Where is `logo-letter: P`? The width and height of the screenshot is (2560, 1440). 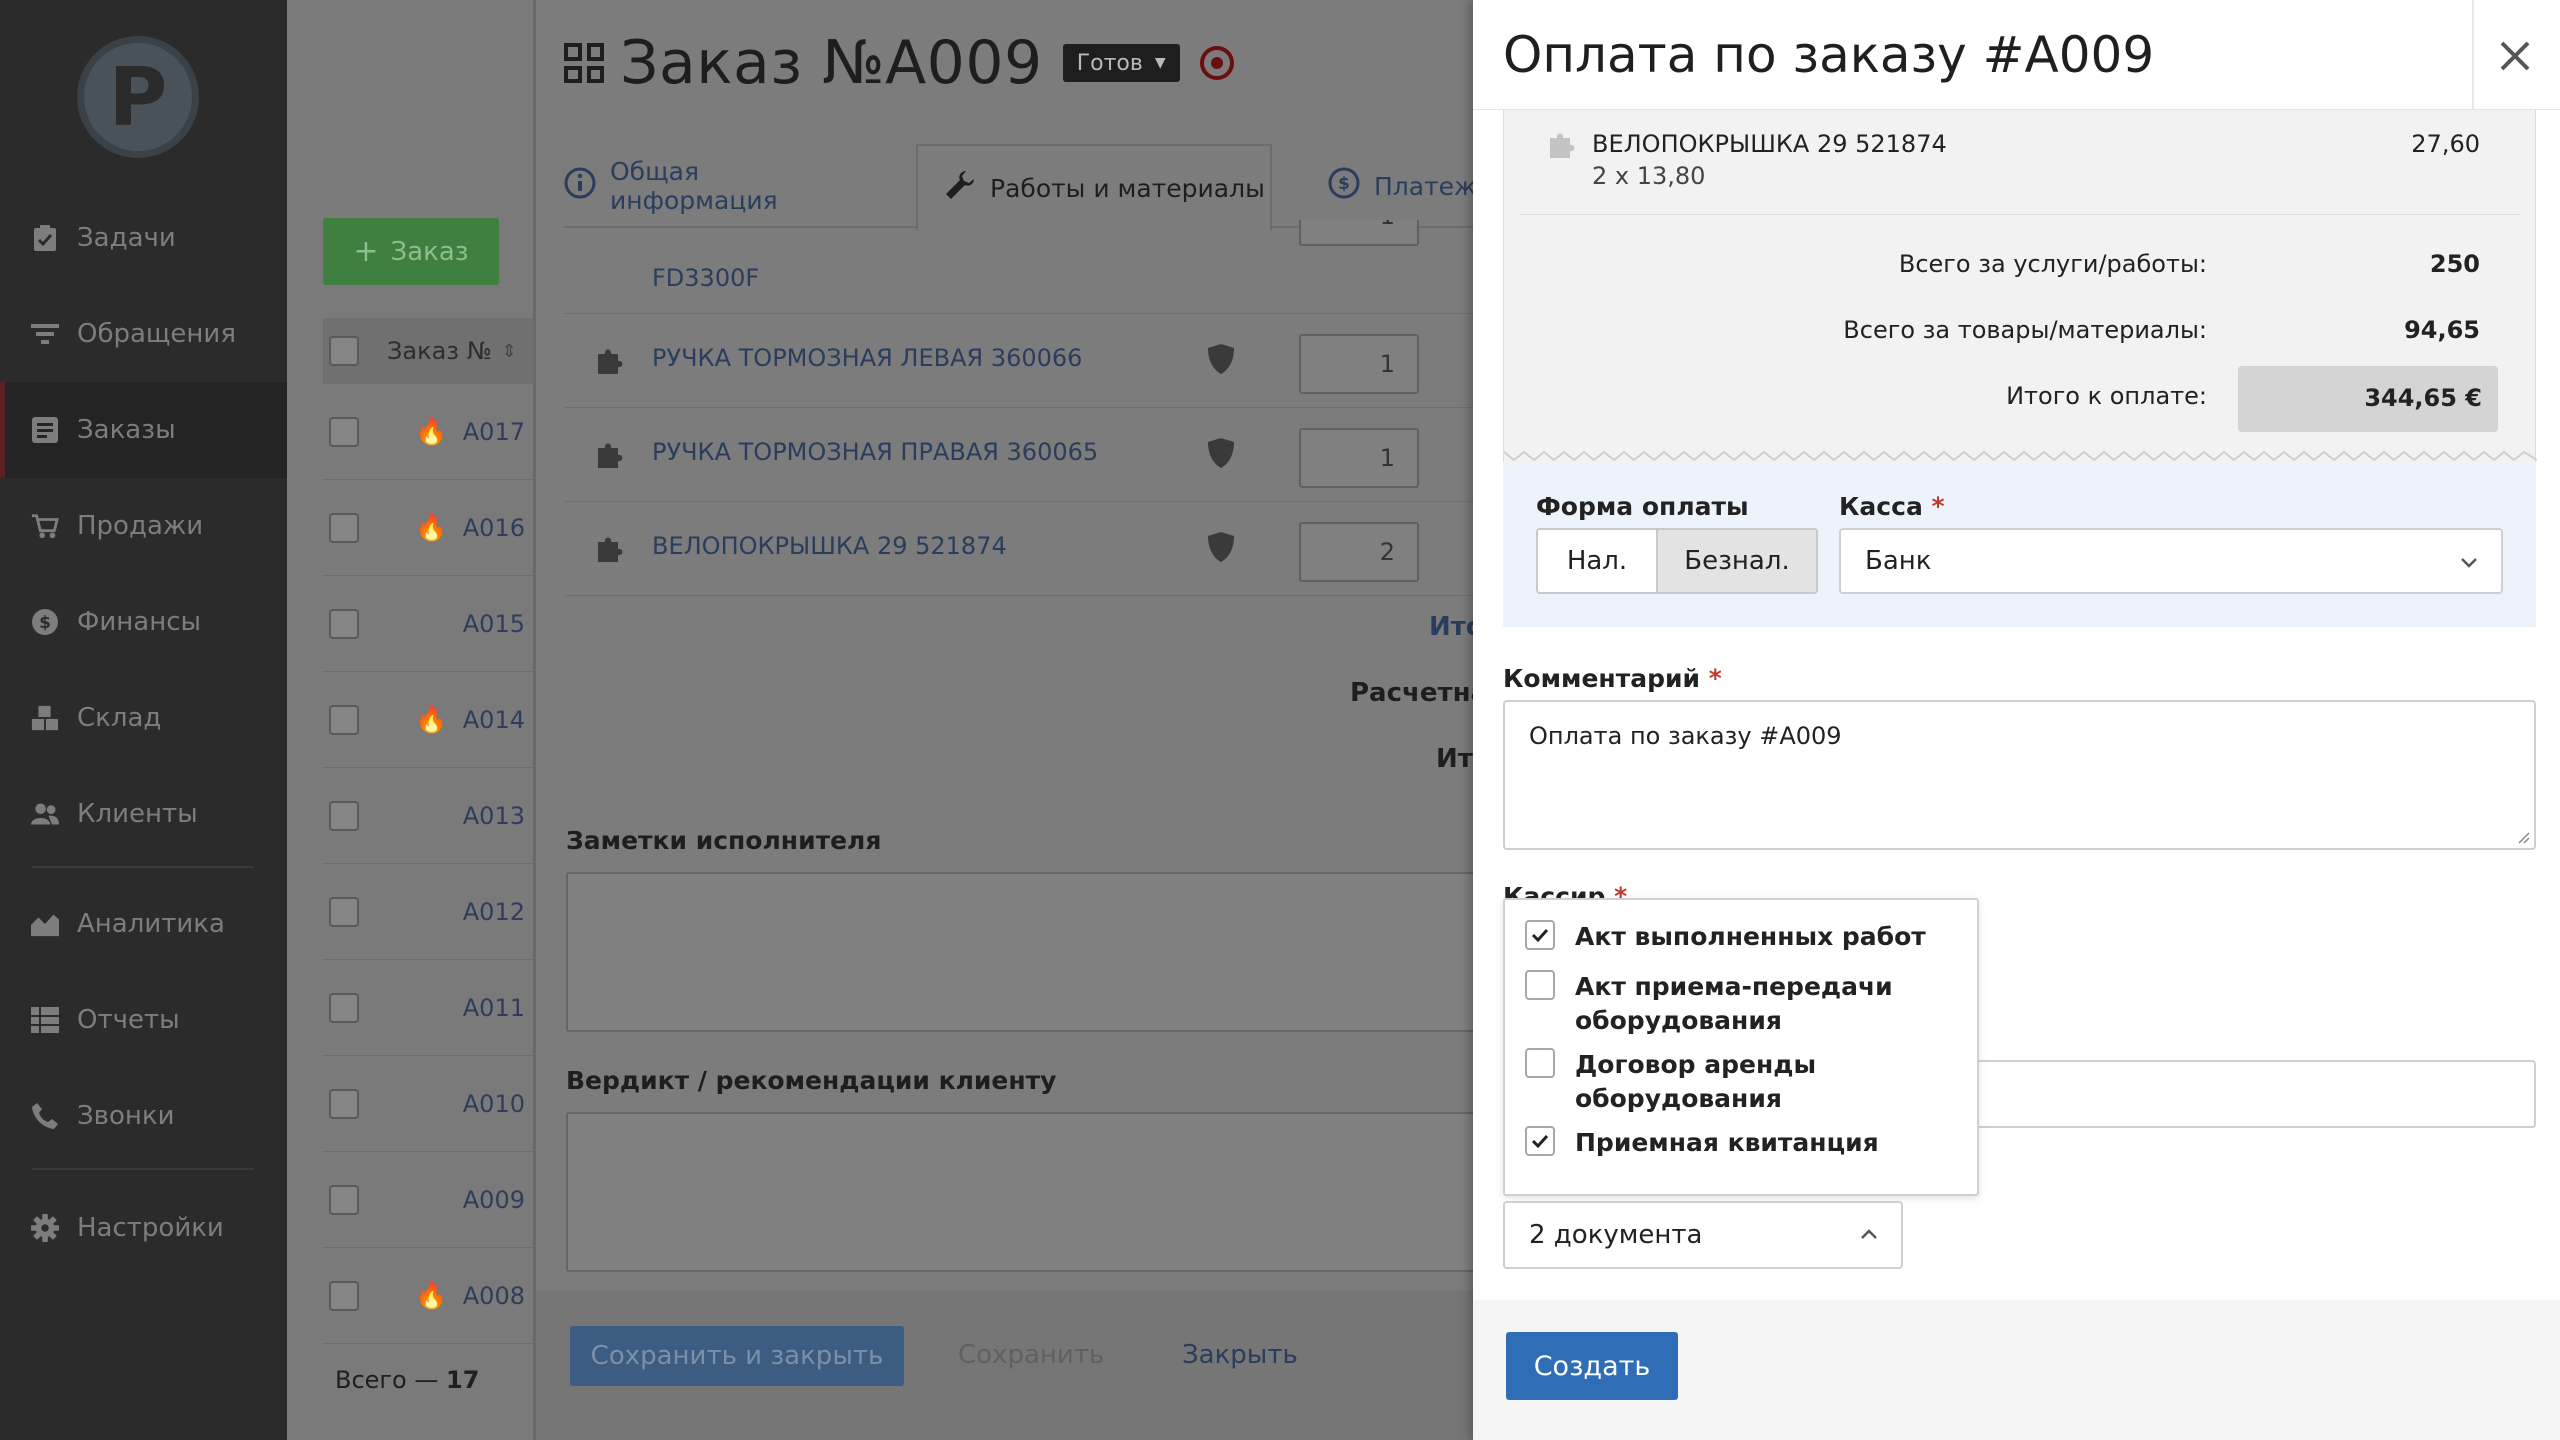 logo-letter: P is located at coordinates (138, 97).